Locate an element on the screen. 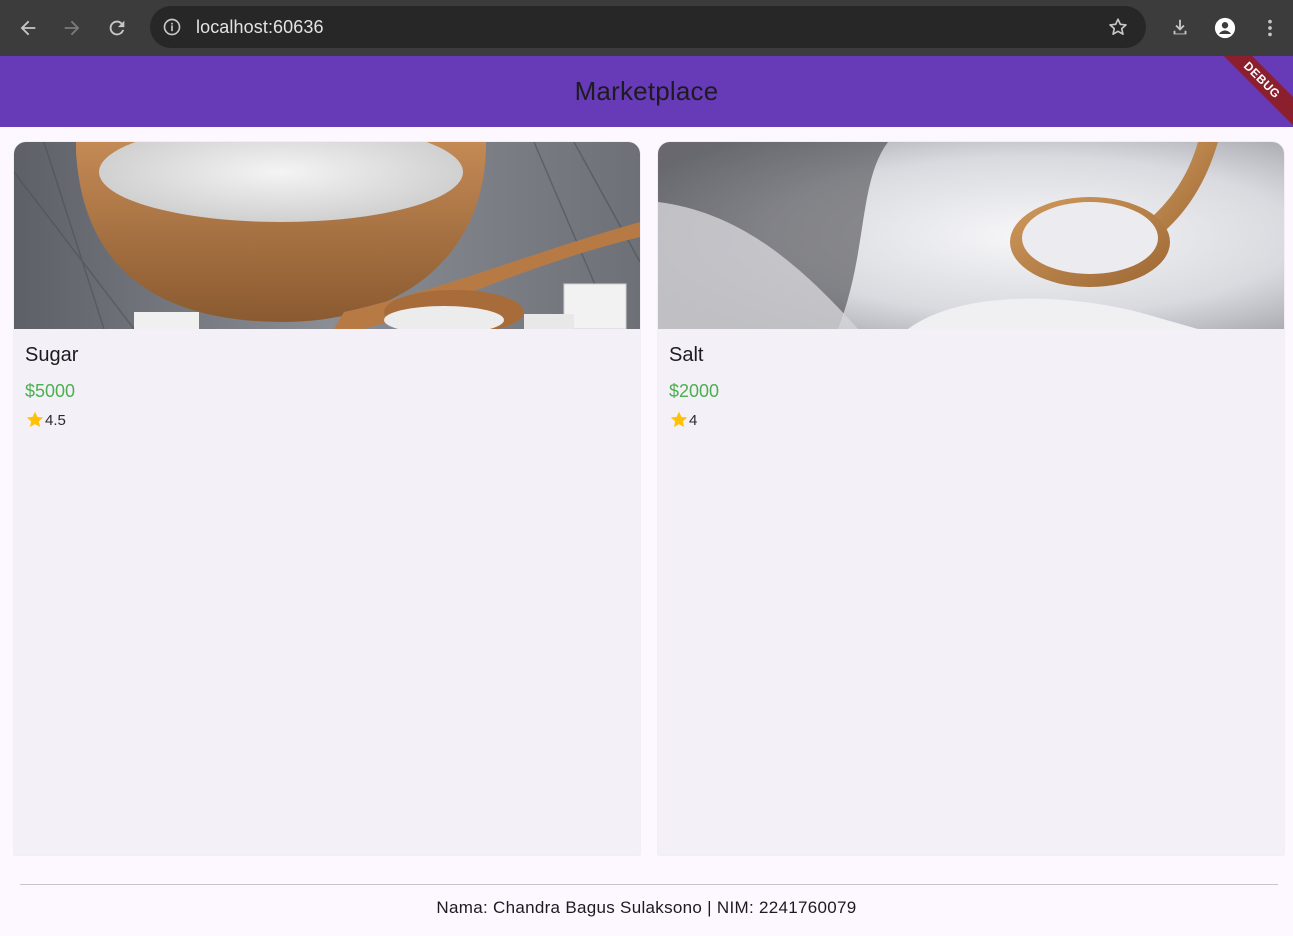 Image resolution: width=1293 pixels, height=936 pixels. product-price: $5000 is located at coordinates (50, 391).